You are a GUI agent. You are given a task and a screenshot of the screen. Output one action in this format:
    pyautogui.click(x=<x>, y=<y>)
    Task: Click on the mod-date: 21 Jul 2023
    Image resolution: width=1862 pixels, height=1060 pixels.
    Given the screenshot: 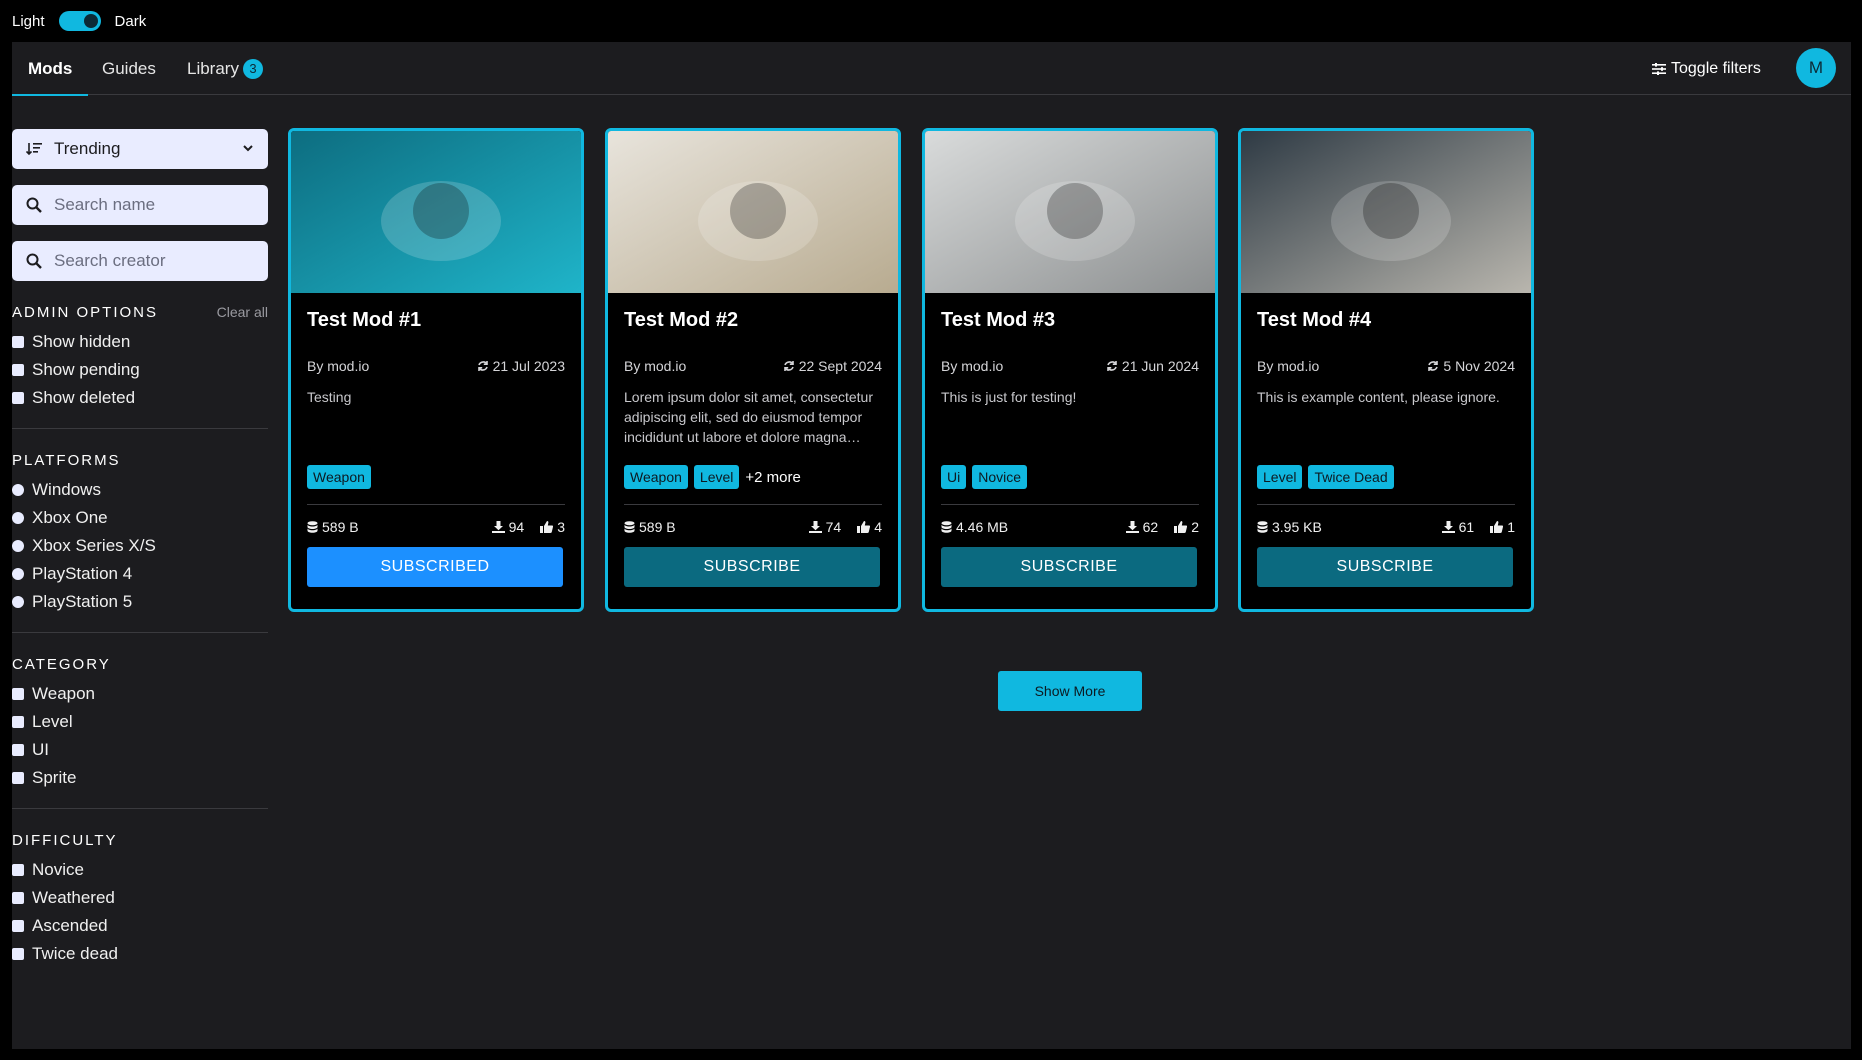 What is the action you would take?
    pyautogui.click(x=521, y=366)
    